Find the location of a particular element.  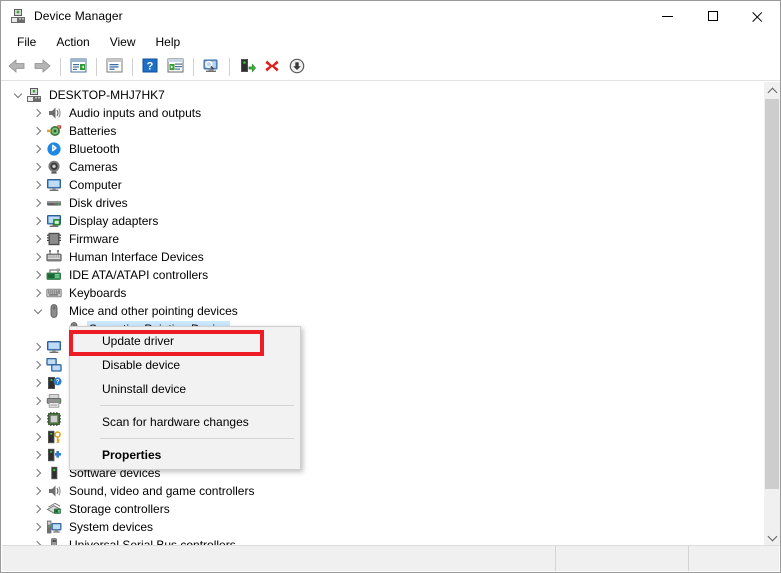

window-controls is located at coordinates (712, 16).